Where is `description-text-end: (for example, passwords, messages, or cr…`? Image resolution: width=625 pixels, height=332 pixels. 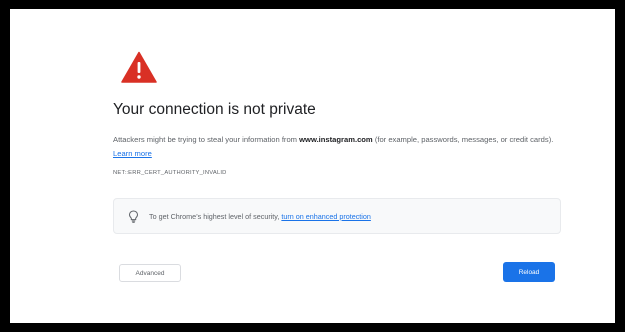 description-text-end: (for example, passwords, messages, or cr… is located at coordinates (463, 139).